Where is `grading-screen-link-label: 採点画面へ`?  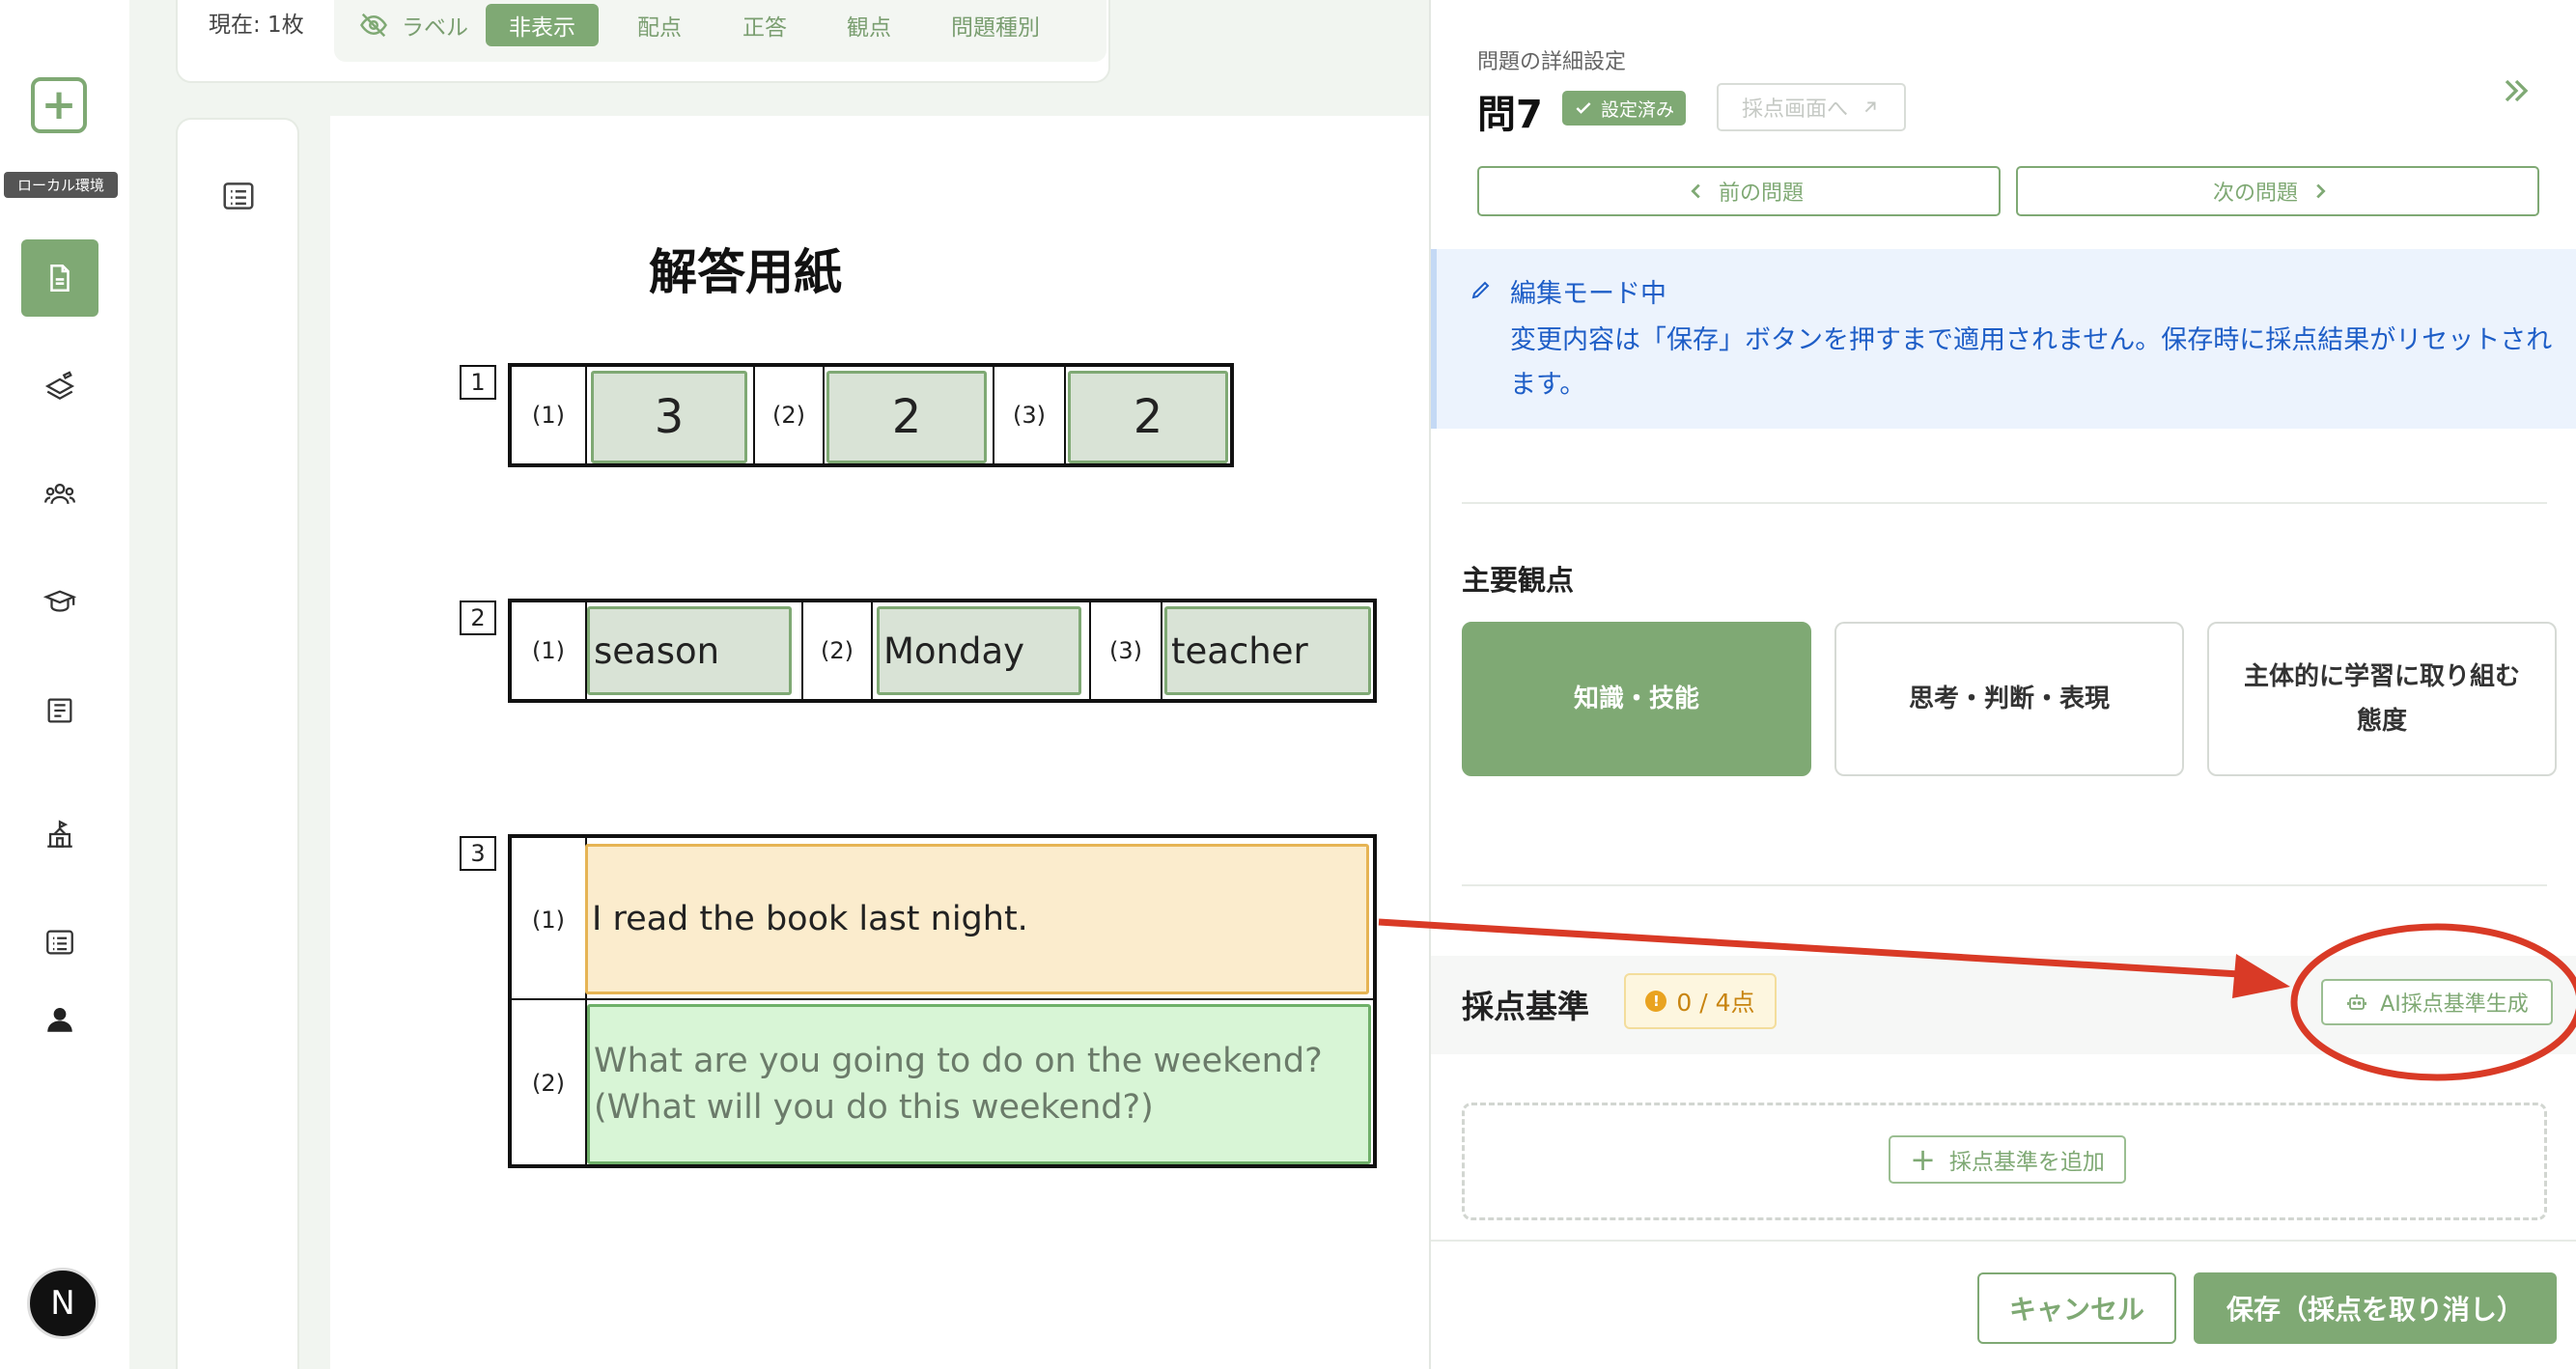 grading-screen-link-label: 採点画面へ is located at coordinates (1795, 110).